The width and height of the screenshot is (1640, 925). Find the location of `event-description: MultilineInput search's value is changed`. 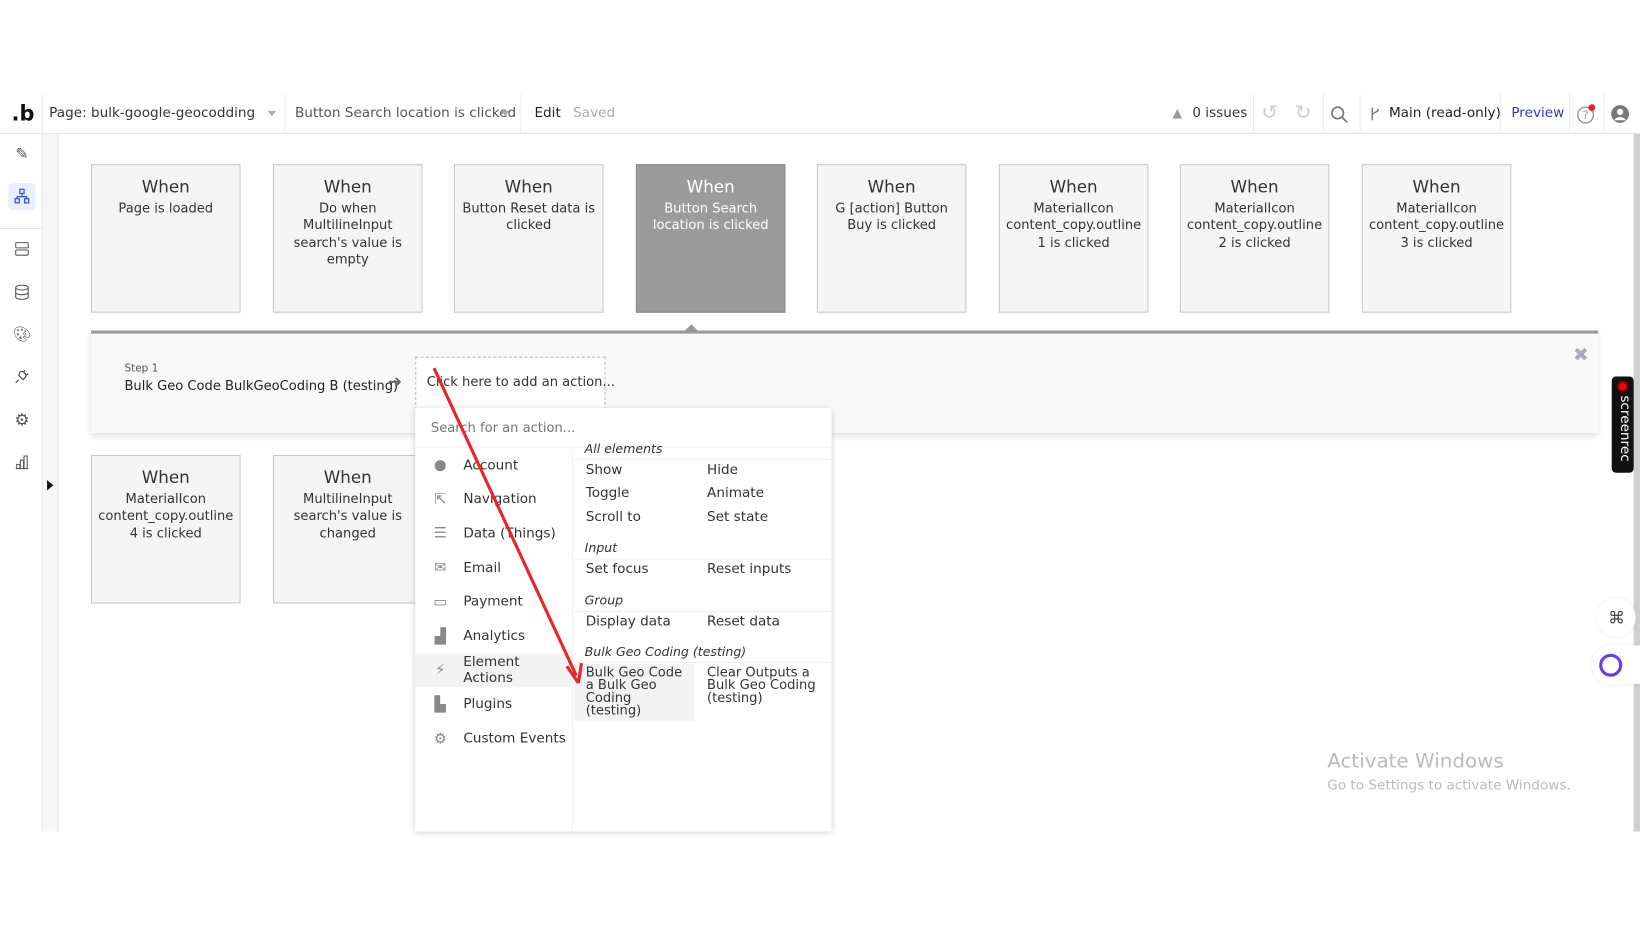

event-description: MultilineInput search's value is changed is located at coordinates (347, 515).